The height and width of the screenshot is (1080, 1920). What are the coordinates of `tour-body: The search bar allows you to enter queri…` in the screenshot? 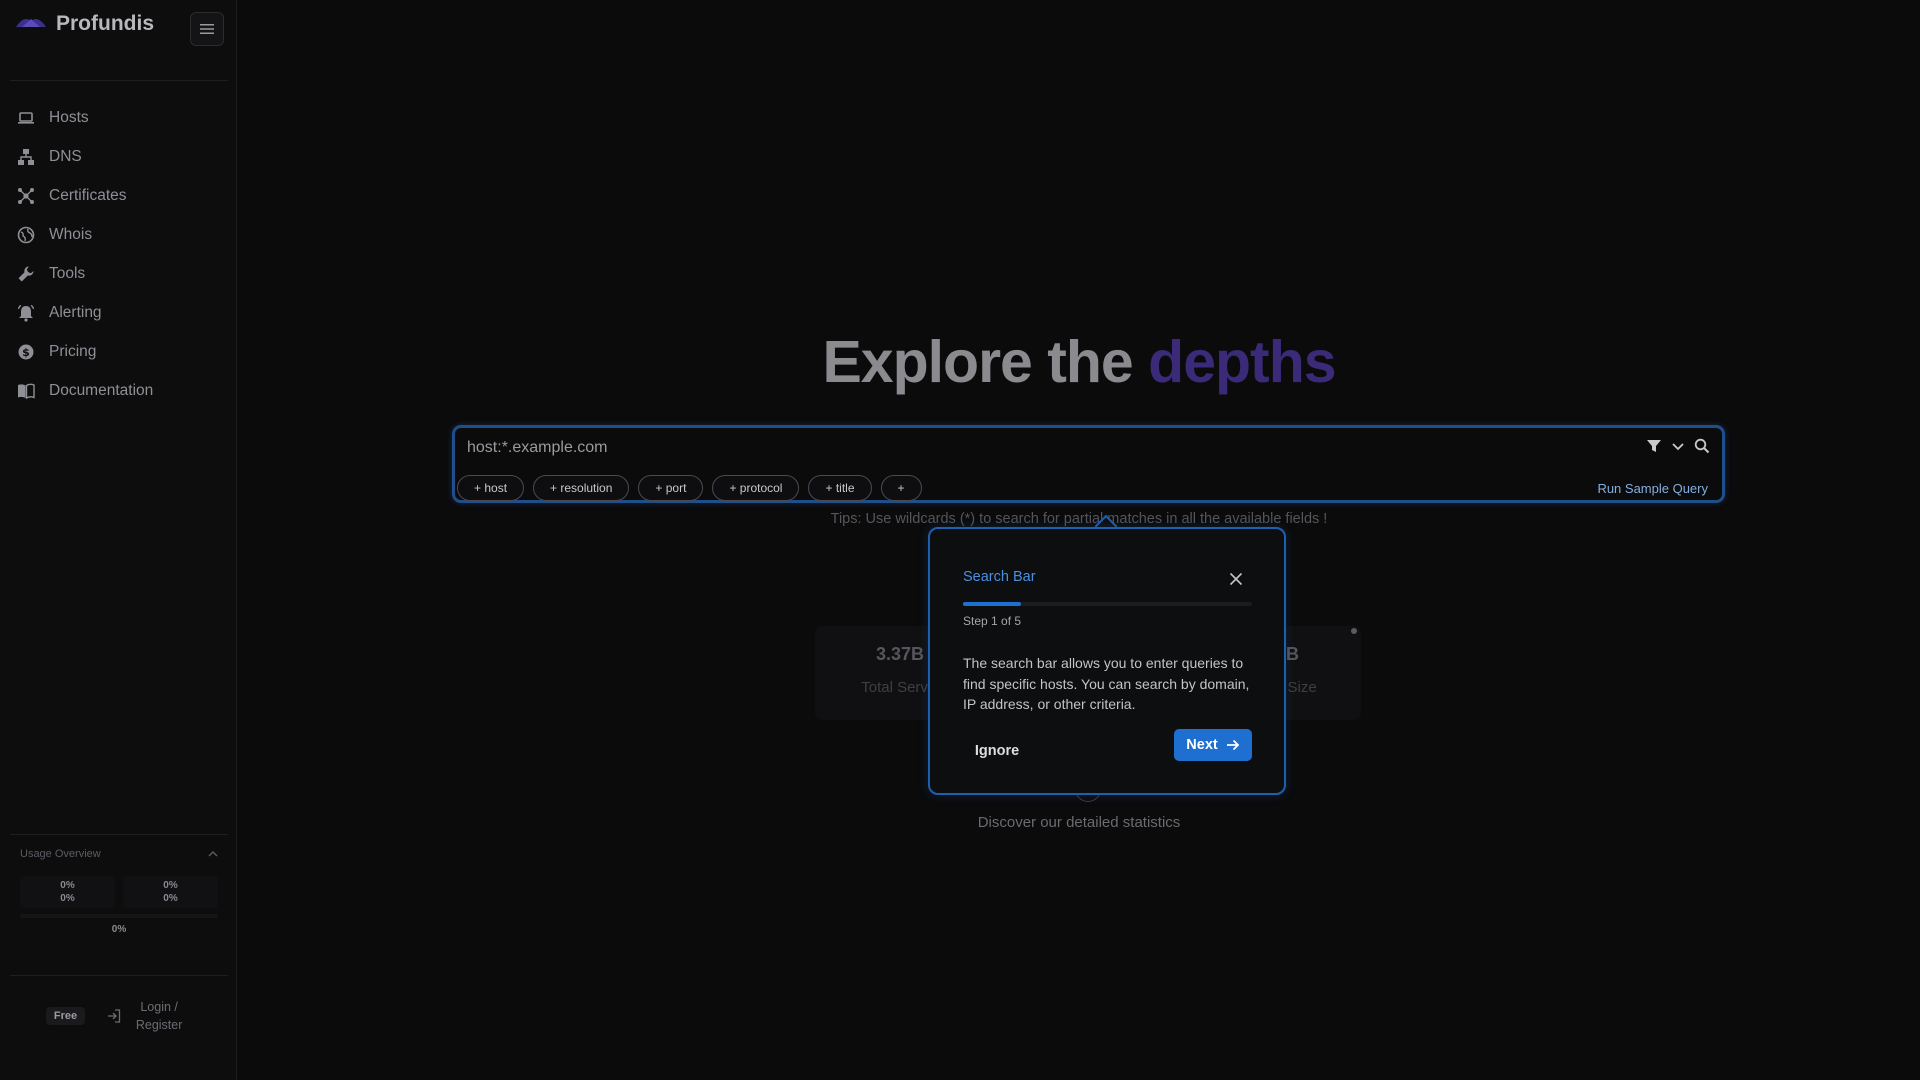 It's located at (1106, 683).